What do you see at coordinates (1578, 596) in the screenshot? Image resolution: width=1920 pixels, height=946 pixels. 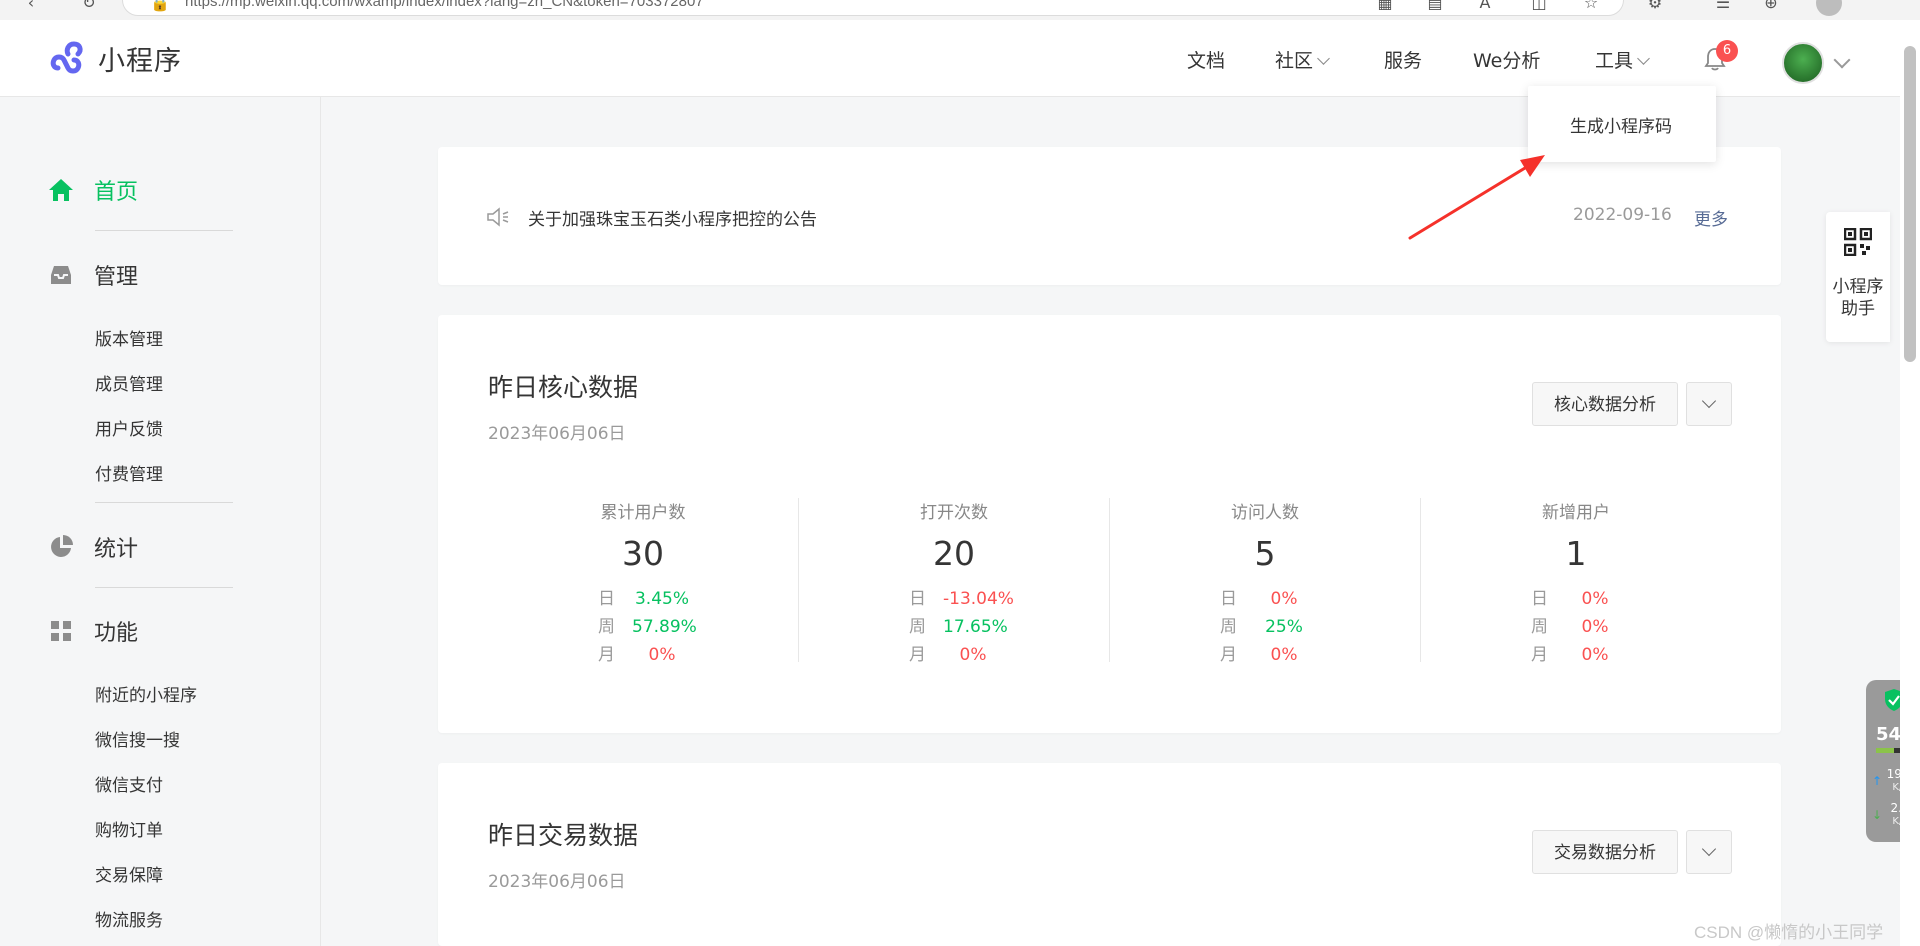 I see `metric-day-change: 日 0%` at bounding box center [1578, 596].